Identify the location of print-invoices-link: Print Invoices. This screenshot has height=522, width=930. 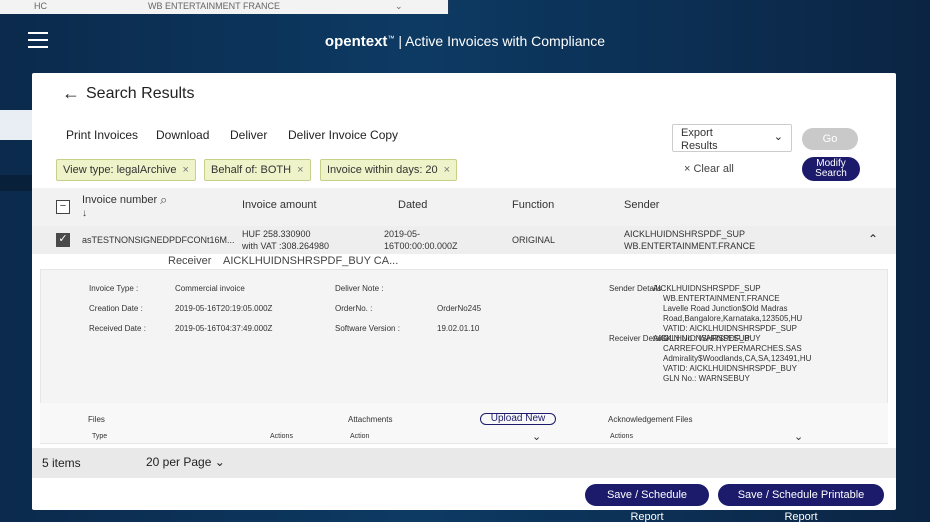
(102, 135).